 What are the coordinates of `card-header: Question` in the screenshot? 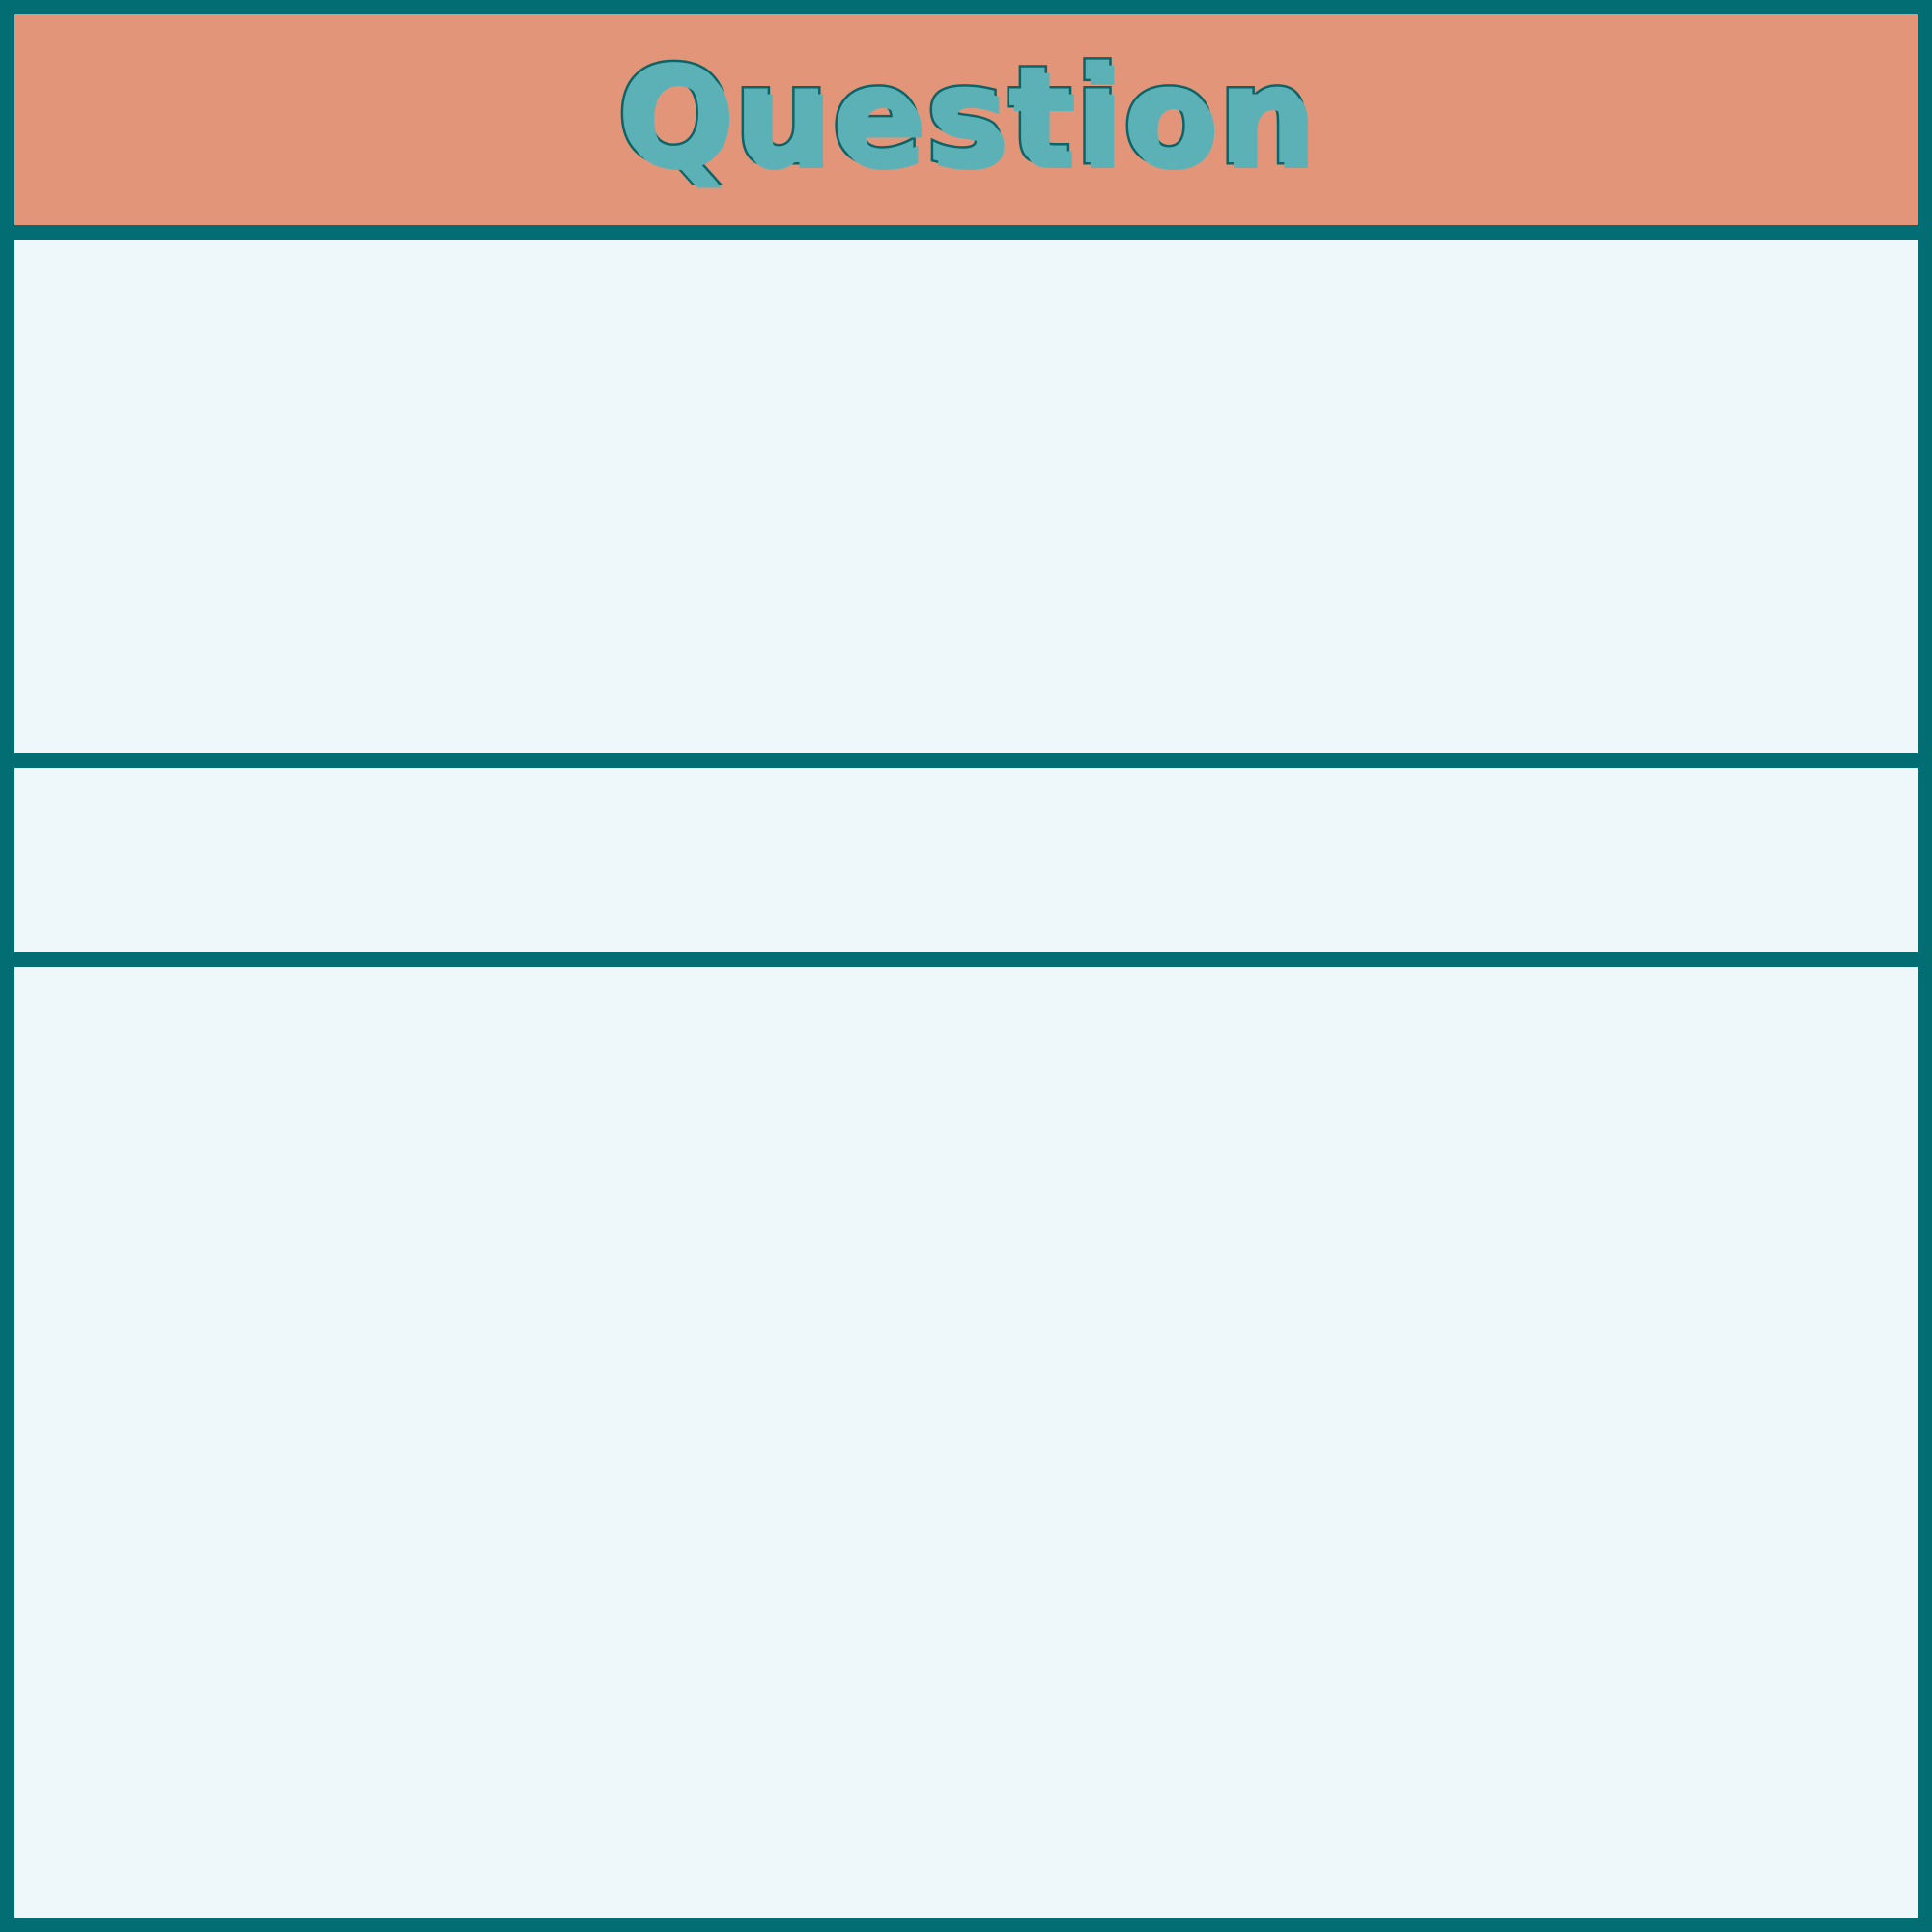 It's located at (966, 127).